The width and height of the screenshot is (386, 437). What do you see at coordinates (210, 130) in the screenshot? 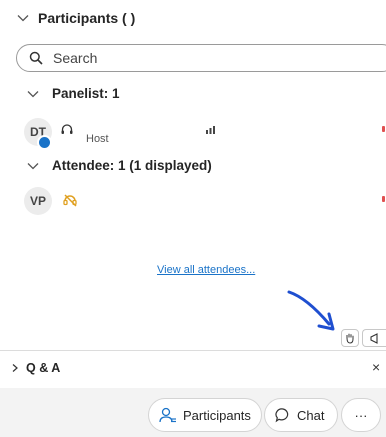
I see `signal-bars-icon` at bounding box center [210, 130].